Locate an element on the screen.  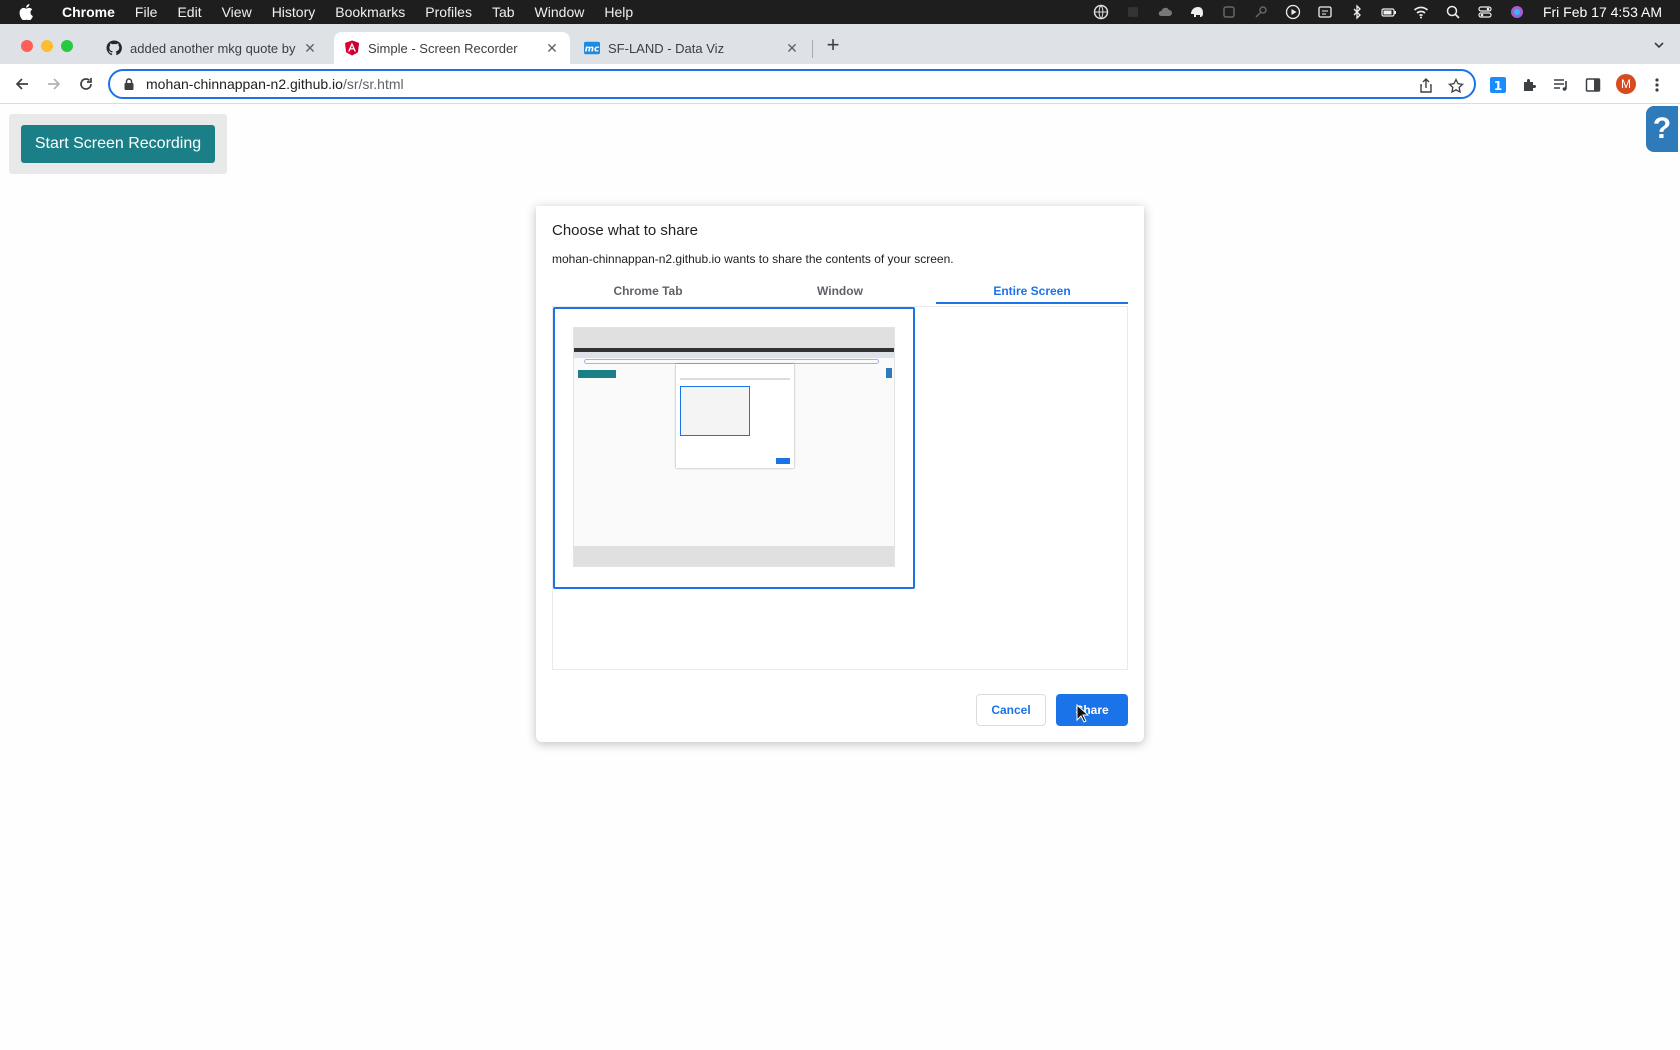
preview-dialog-selection is located at coordinates (715, 411).